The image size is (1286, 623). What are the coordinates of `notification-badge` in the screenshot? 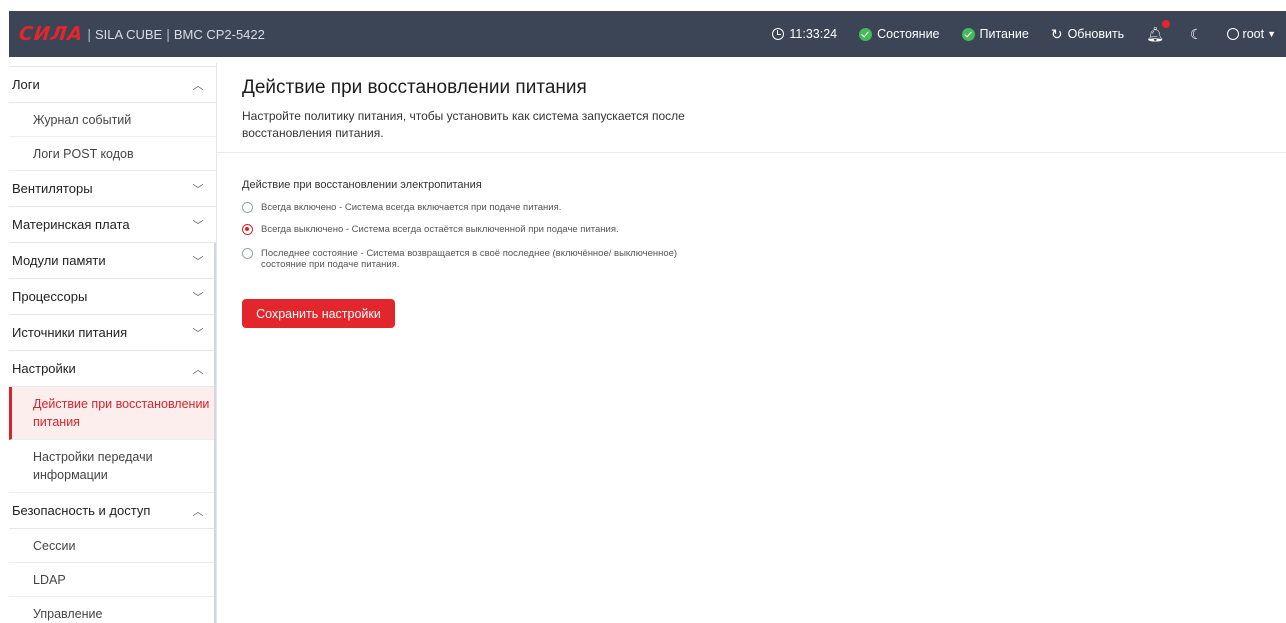 It's located at (1165, 23).